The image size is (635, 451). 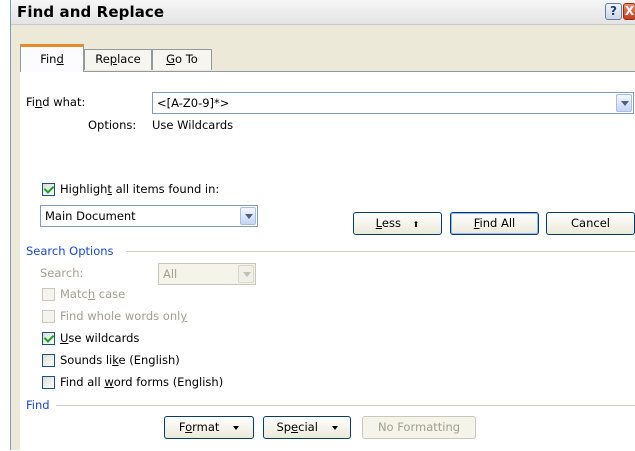 I want to click on find-whole-words-label: Find whole words only, so click(x=124, y=316).